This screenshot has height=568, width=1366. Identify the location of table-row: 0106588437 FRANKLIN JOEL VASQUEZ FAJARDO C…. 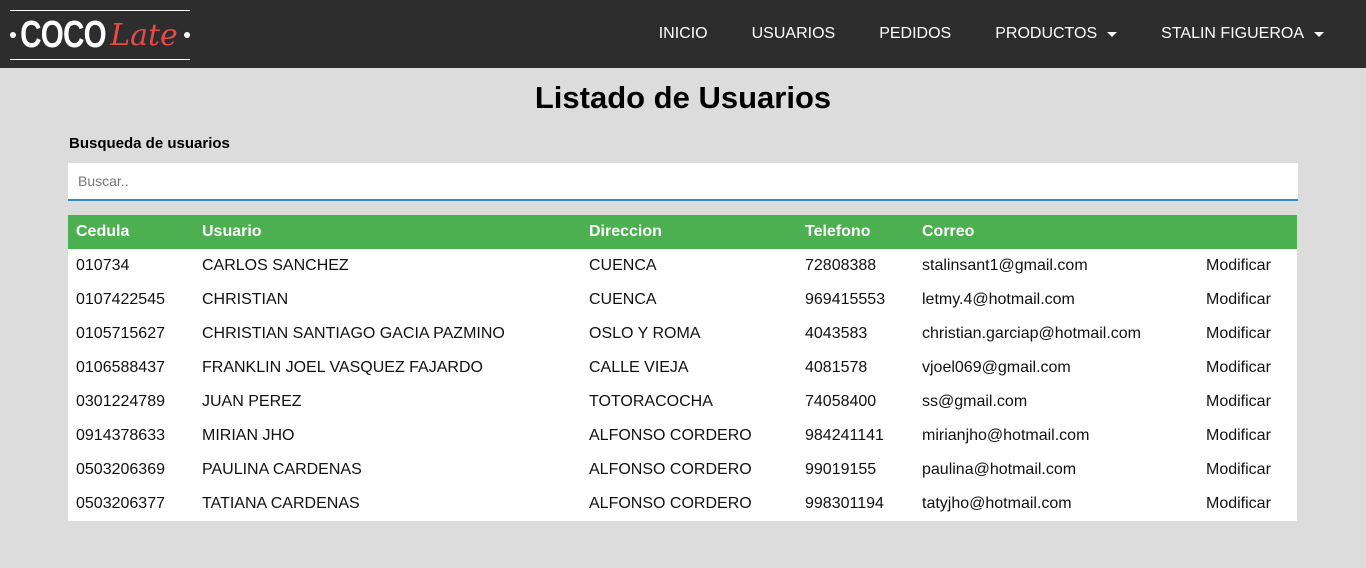
(682, 368).